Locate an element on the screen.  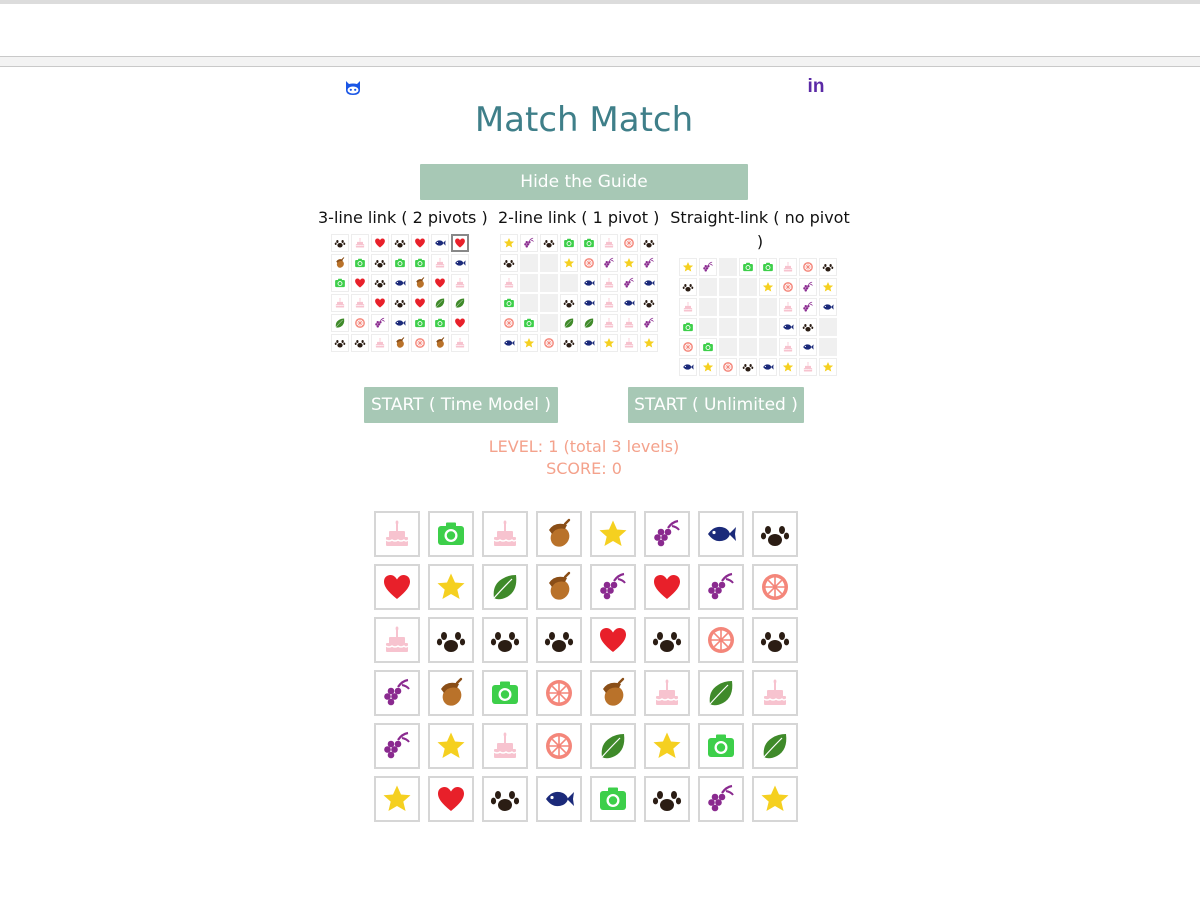
github-icon is located at coordinates (353, 87).